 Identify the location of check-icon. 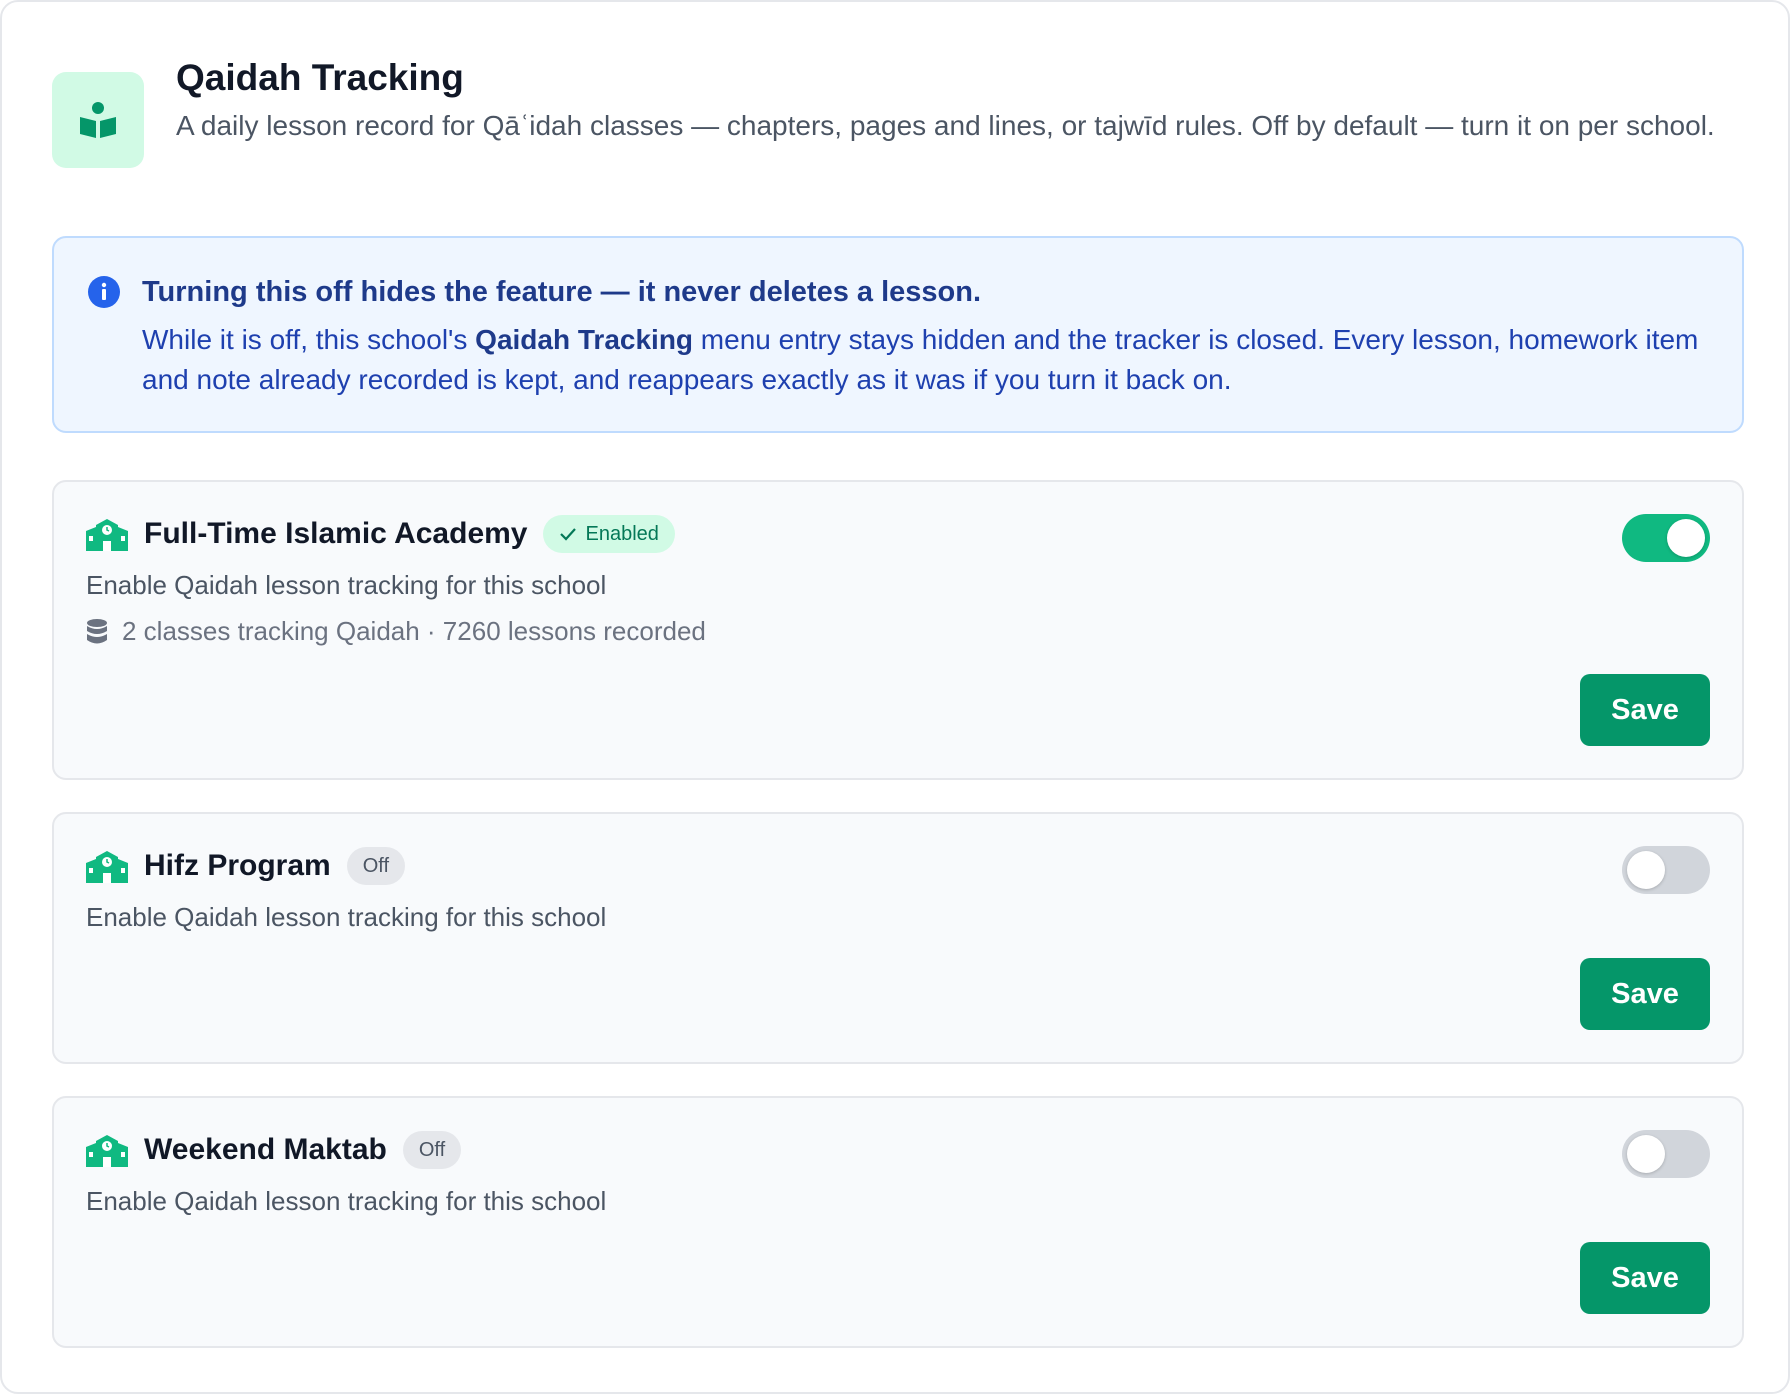
(568, 534).